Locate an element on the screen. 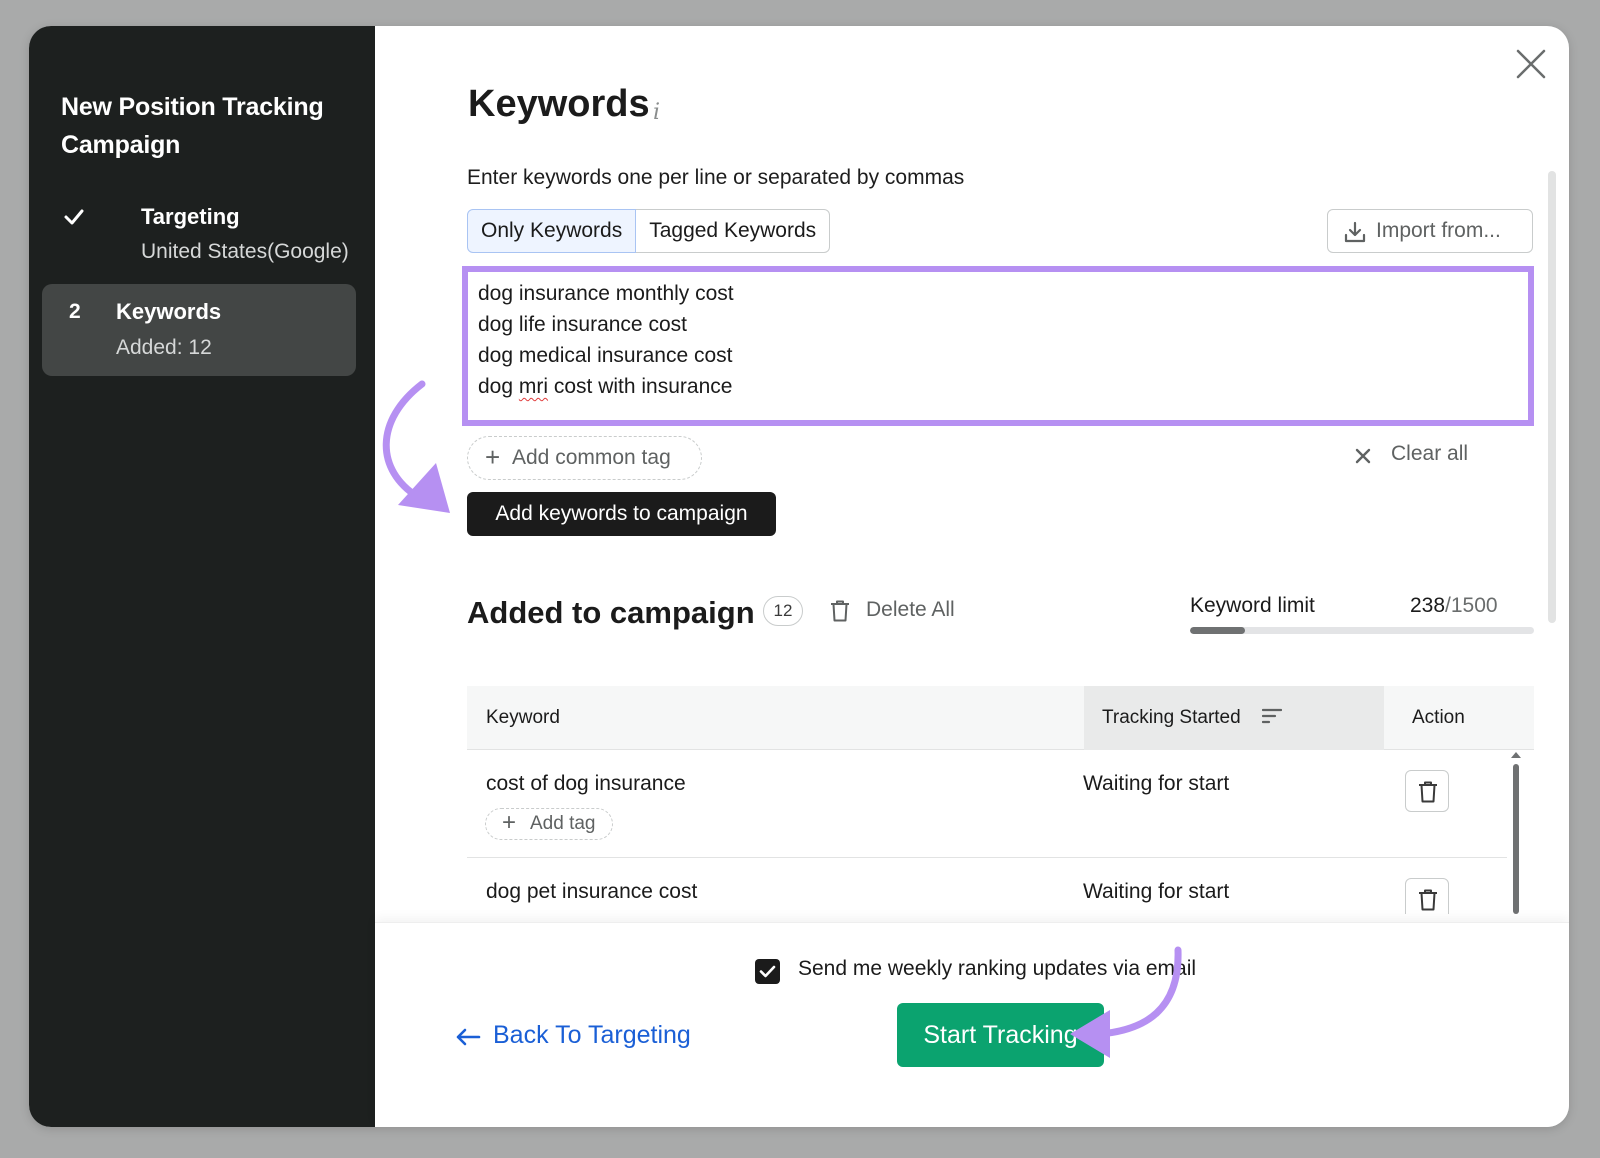 This screenshot has height=1158, width=1600. column-action: Action is located at coordinates (1438, 717).